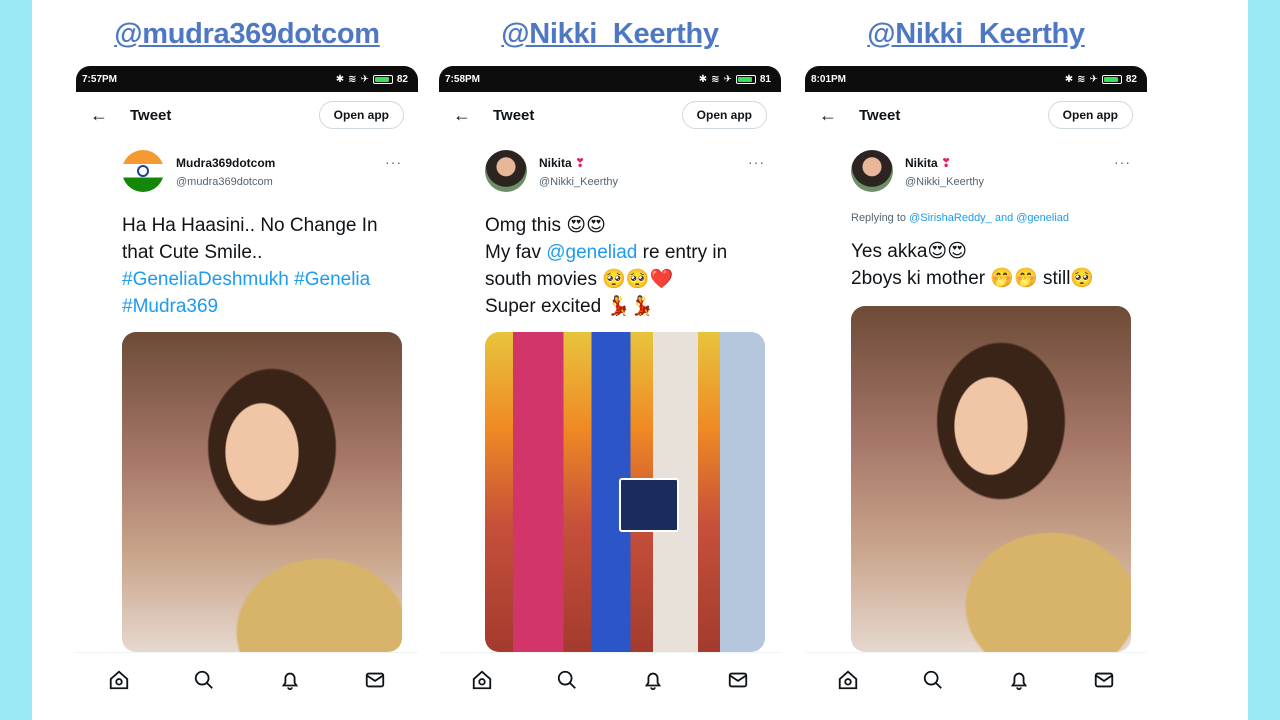 The width and height of the screenshot is (1280, 720). What do you see at coordinates (765, 79) in the screenshot?
I see `battery-level: 81` at bounding box center [765, 79].